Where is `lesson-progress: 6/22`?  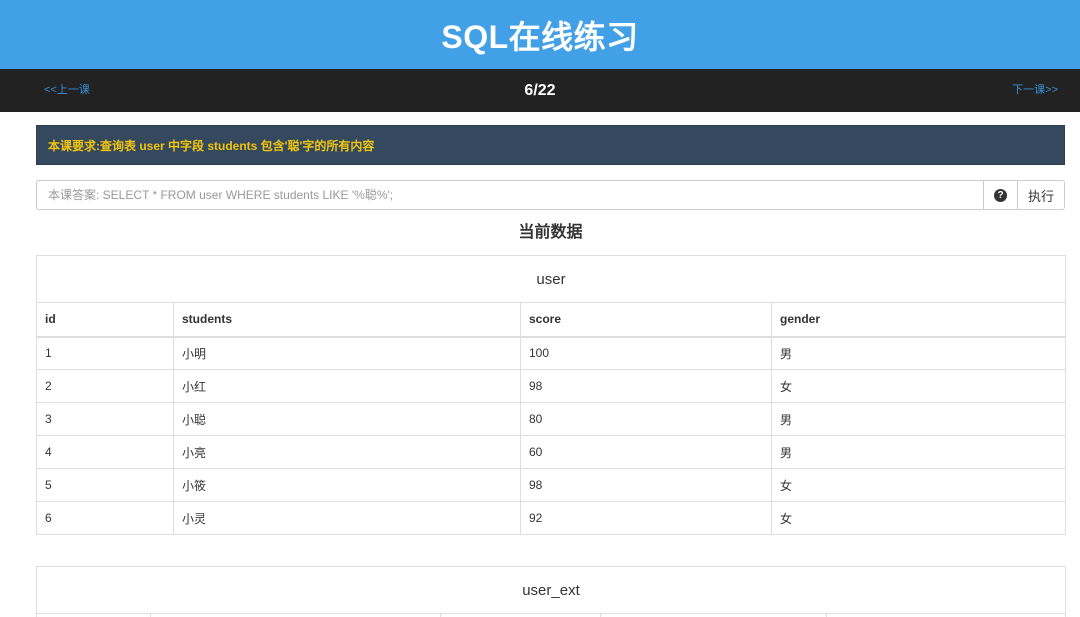
lesson-progress: 6/22 is located at coordinates (540, 90).